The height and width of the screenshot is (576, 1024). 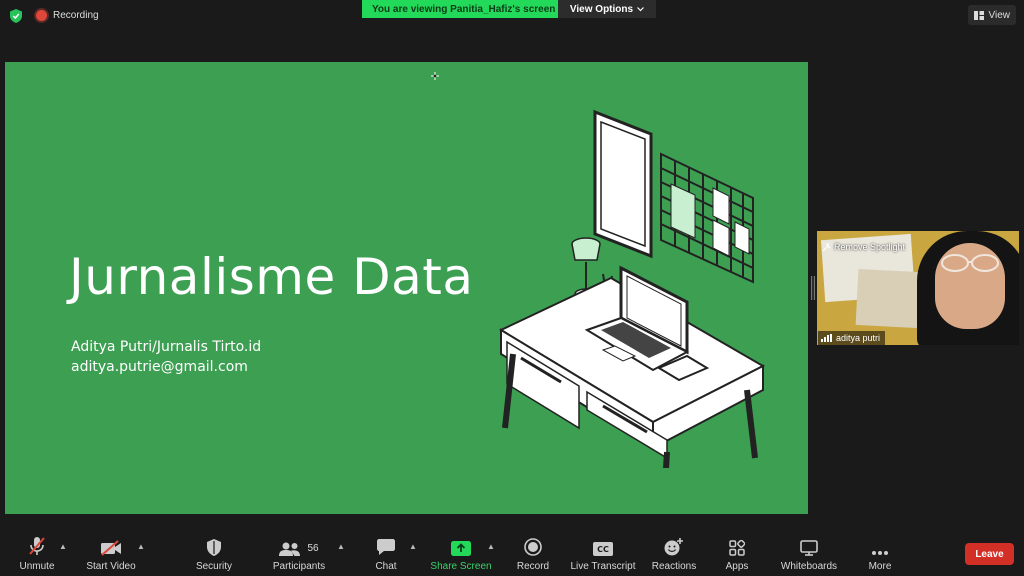 I want to click on start-video-button: Start Video, so click(x=111, y=553).